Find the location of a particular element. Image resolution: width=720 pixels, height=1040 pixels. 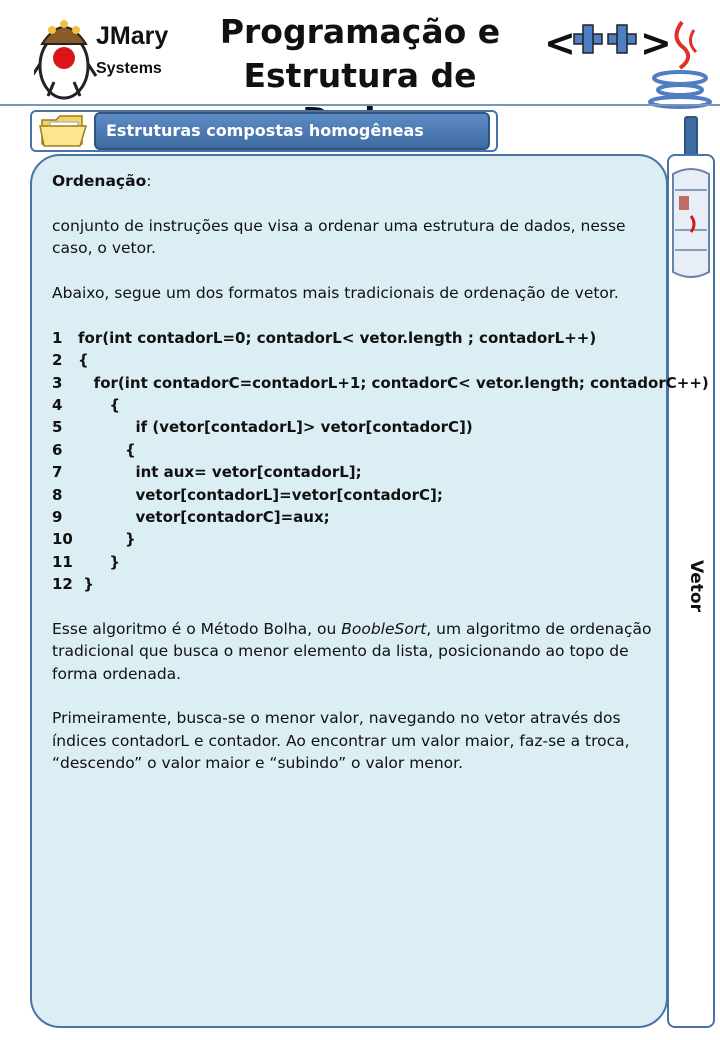

content-heading-line: Ordenação: is located at coordinates (352, 181).